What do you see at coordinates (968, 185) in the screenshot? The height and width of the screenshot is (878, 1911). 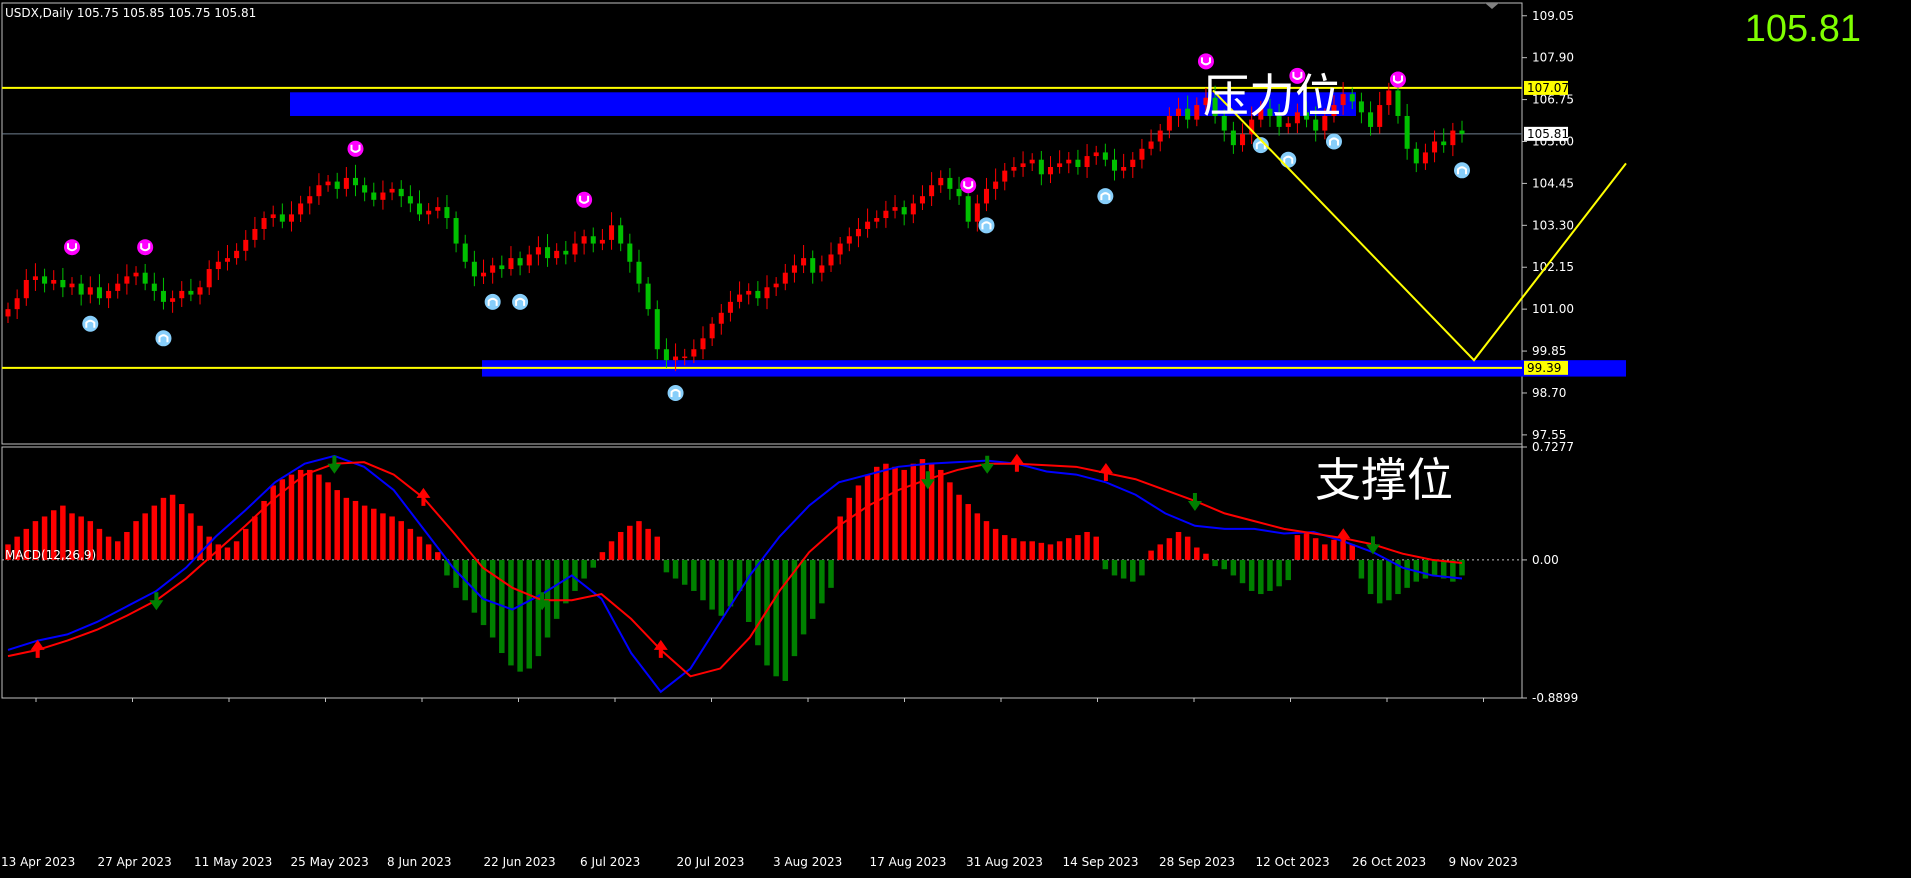 I see `fractal-up-icon` at bounding box center [968, 185].